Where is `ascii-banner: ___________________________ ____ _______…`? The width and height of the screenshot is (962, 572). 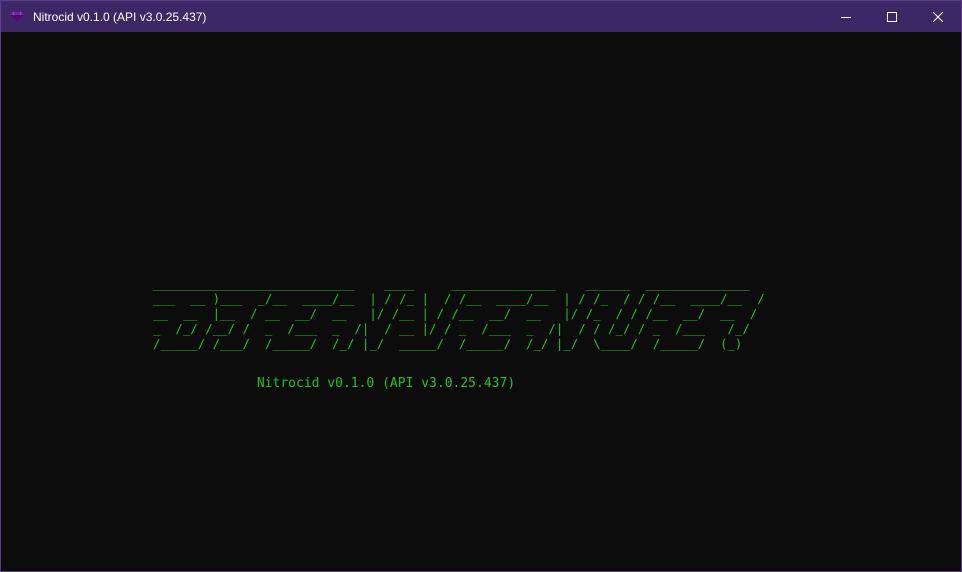 ascii-banner: ___________________________ ____ _______… is located at coordinates (459, 313).